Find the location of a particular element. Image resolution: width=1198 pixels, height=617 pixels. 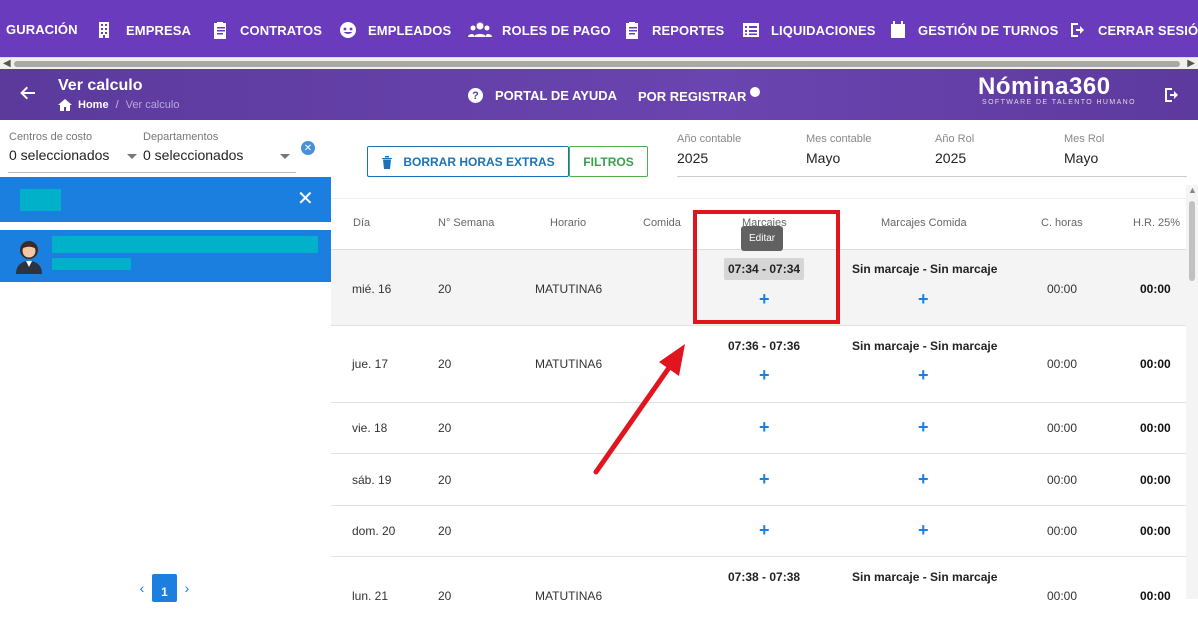

period-underline is located at coordinates (932, 176).